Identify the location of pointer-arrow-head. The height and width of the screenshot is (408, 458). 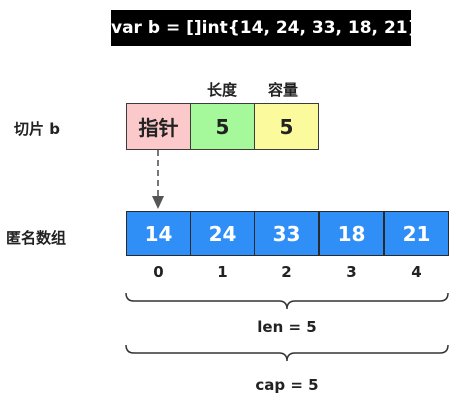
(158, 202).